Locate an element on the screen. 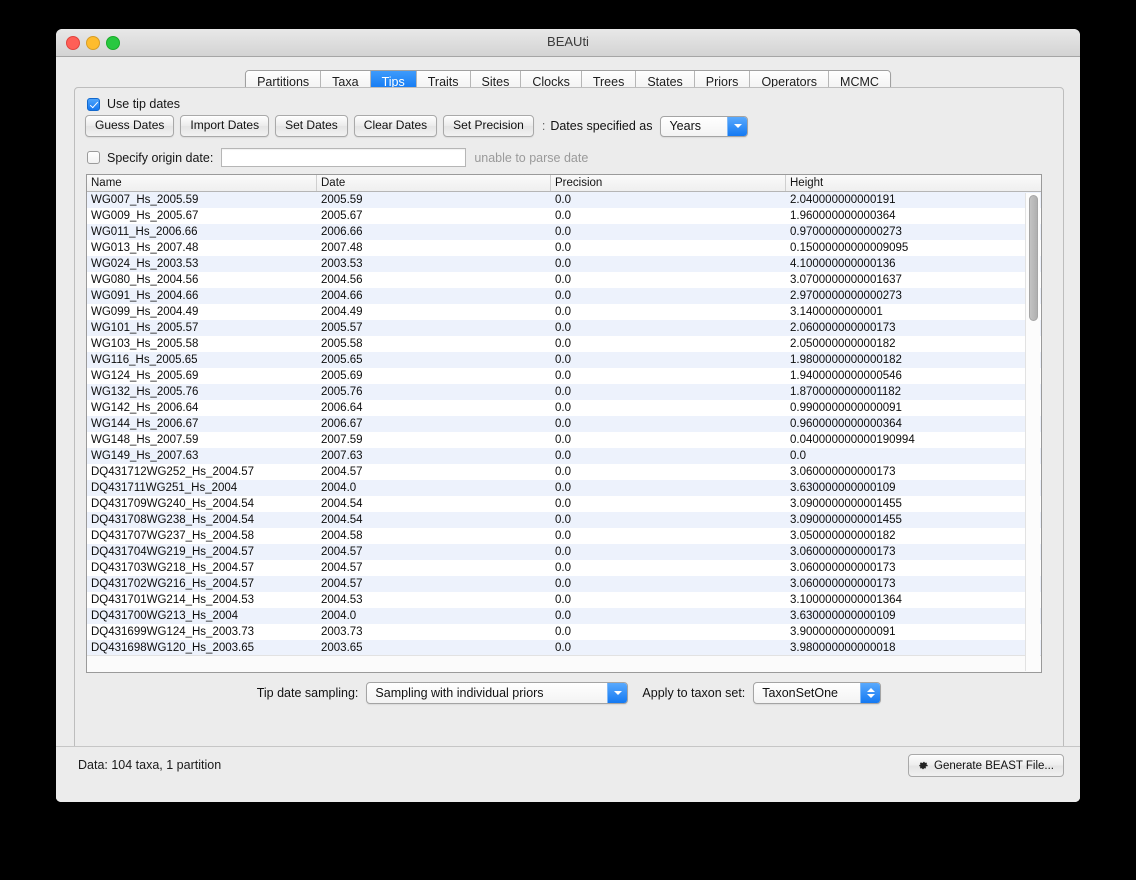 The height and width of the screenshot is (880, 1136). use-tip-dates-checkbox is located at coordinates (93, 104).